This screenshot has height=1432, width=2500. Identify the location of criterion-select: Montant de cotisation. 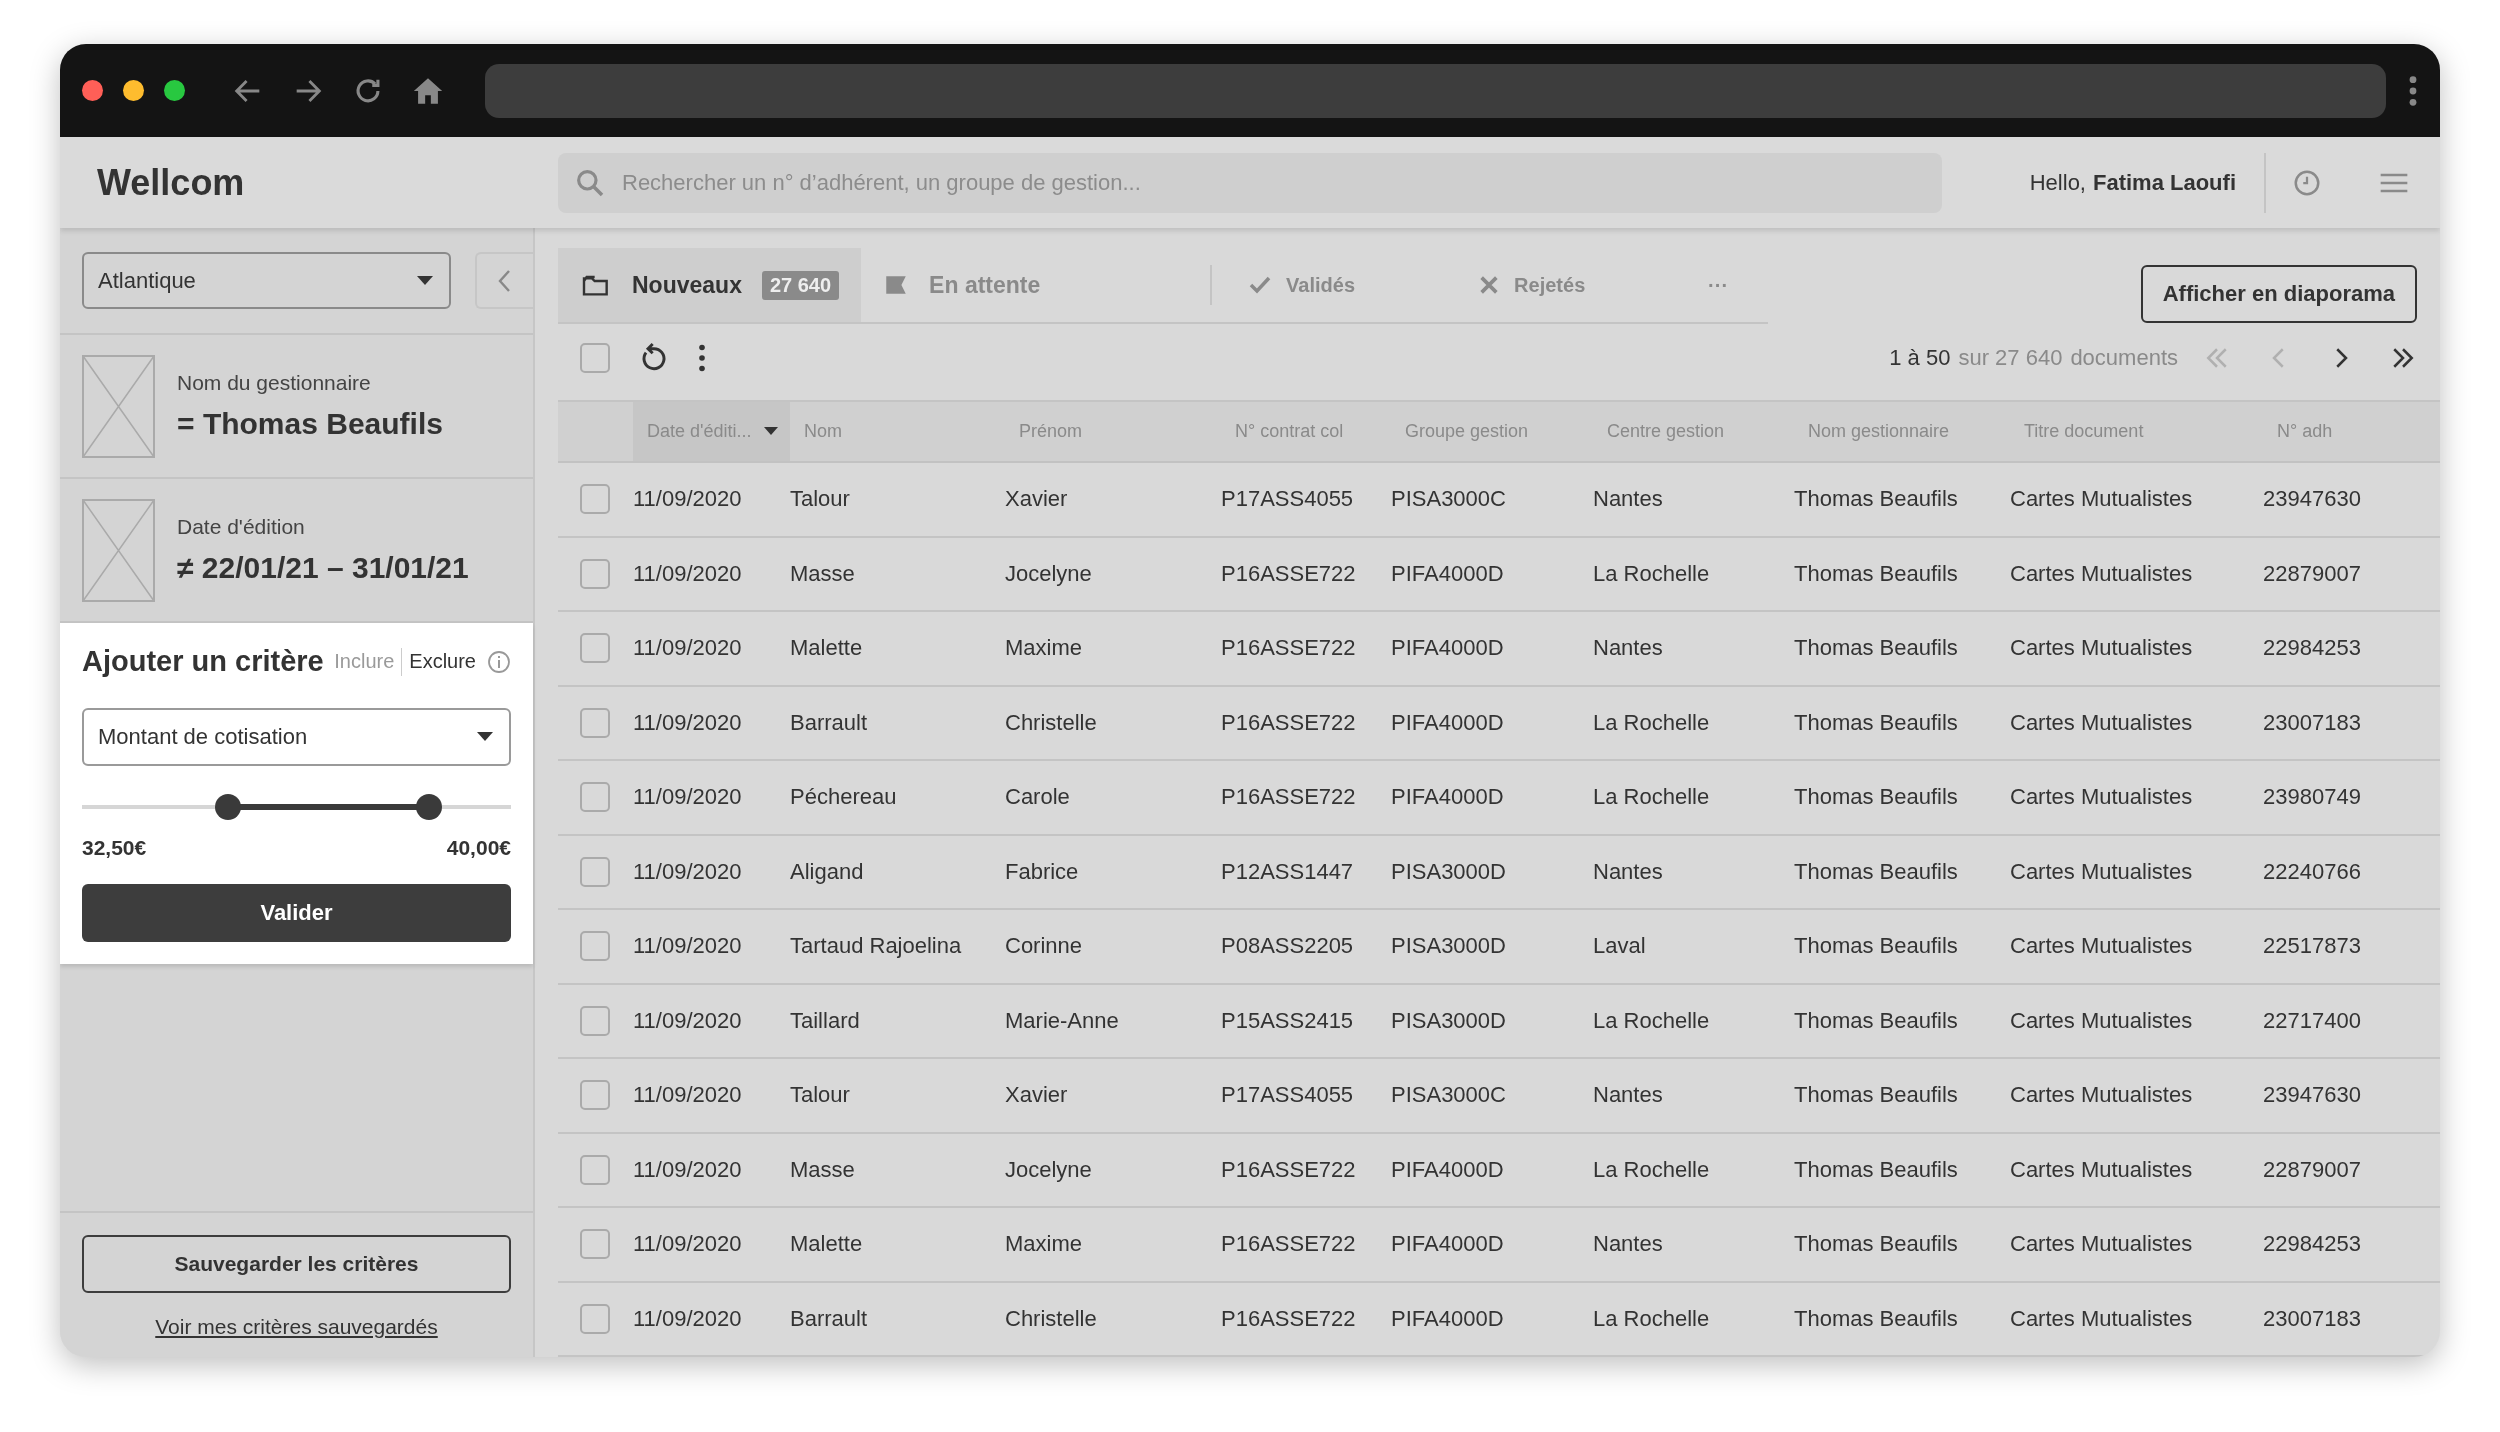
(296, 737).